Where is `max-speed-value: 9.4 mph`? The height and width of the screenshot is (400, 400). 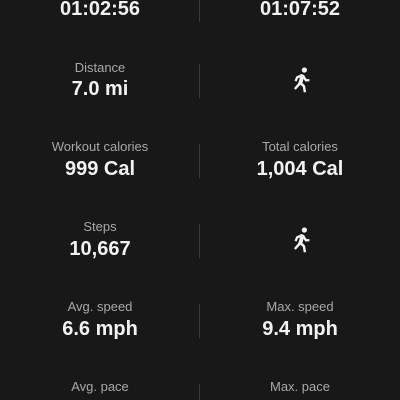
max-speed-value: 9.4 mph is located at coordinates (300, 329).